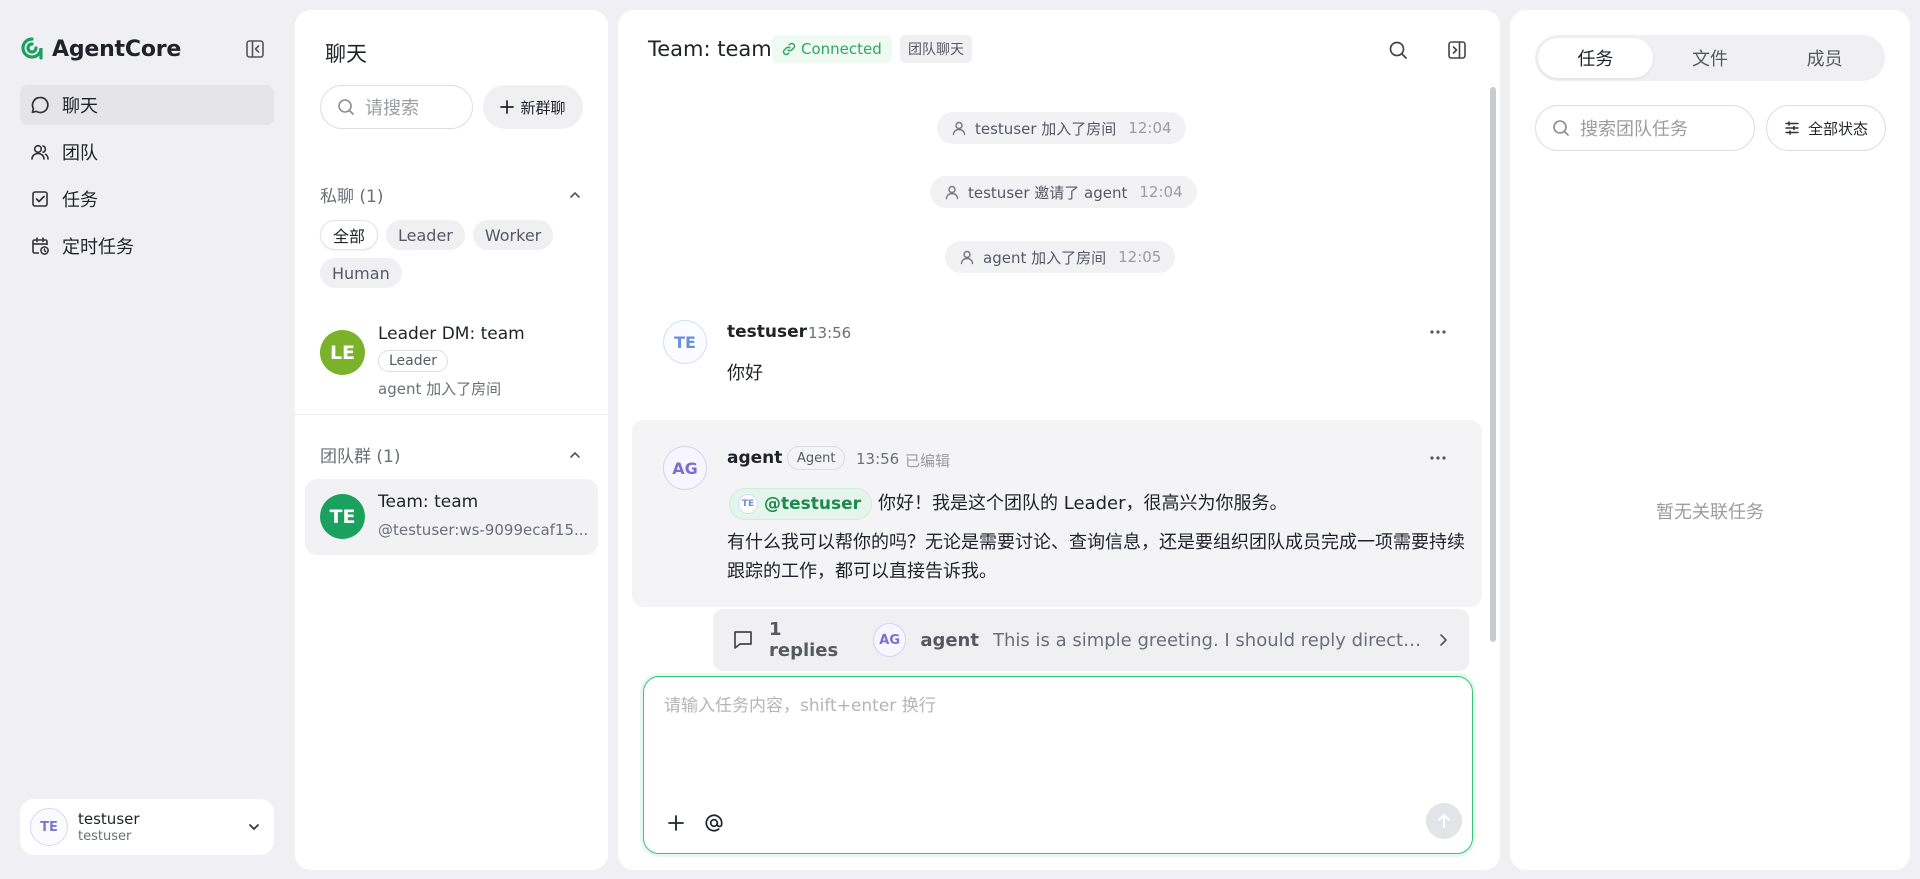 The height and width of the screenshot is (879, 1920). I want to click on system-text: testuser 邀请了 agent, so click(1048, 192).